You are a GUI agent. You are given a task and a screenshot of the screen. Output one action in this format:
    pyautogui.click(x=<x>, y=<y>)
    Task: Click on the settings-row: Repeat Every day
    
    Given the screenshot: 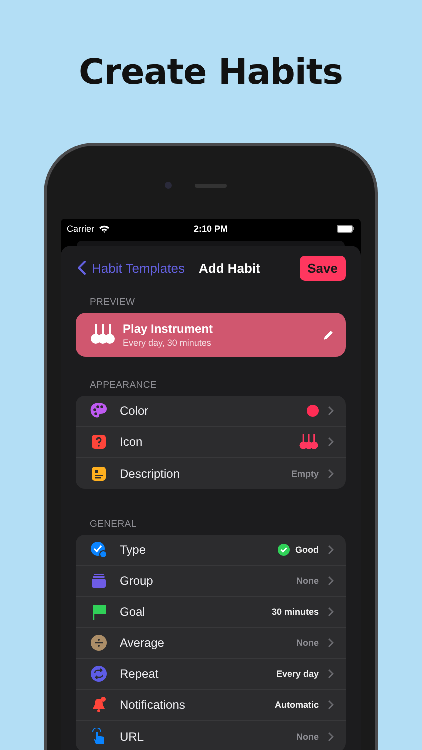 What is the action you would take?
    pyautogui.click(x=211, y=674)
    